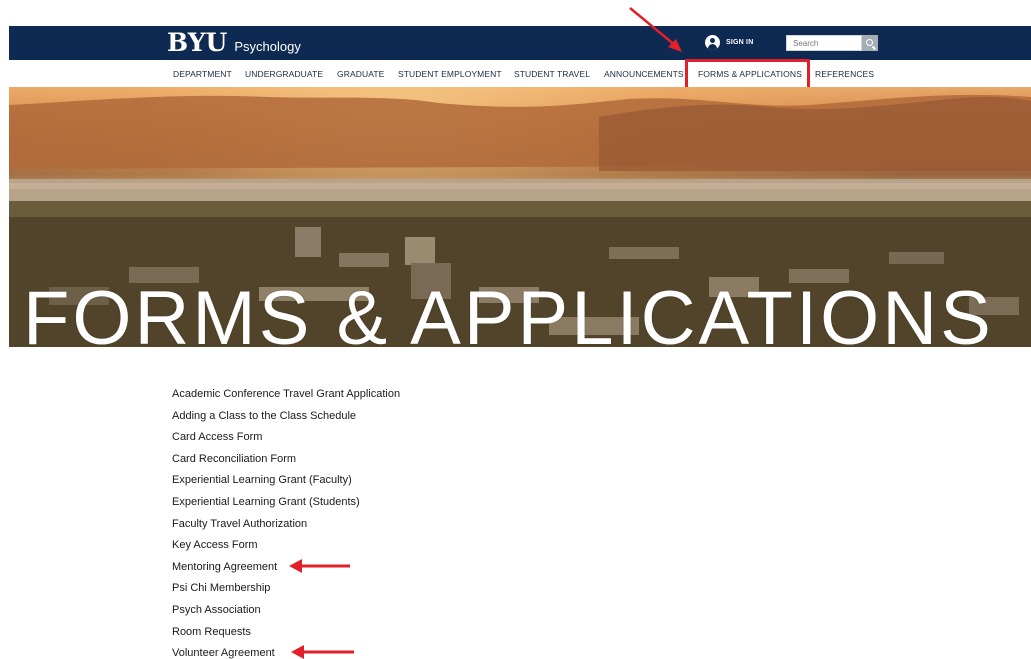  I want to click on form-link-card-access-form: Card Access Form, so click(286, 438).